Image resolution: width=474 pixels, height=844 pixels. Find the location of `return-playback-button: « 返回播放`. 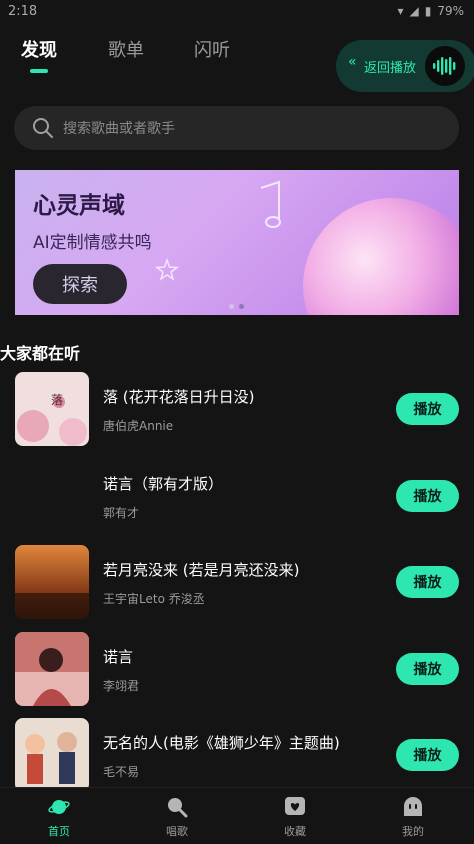

return-playback-button: « 返回播放 is located at coordinates (405, 66).